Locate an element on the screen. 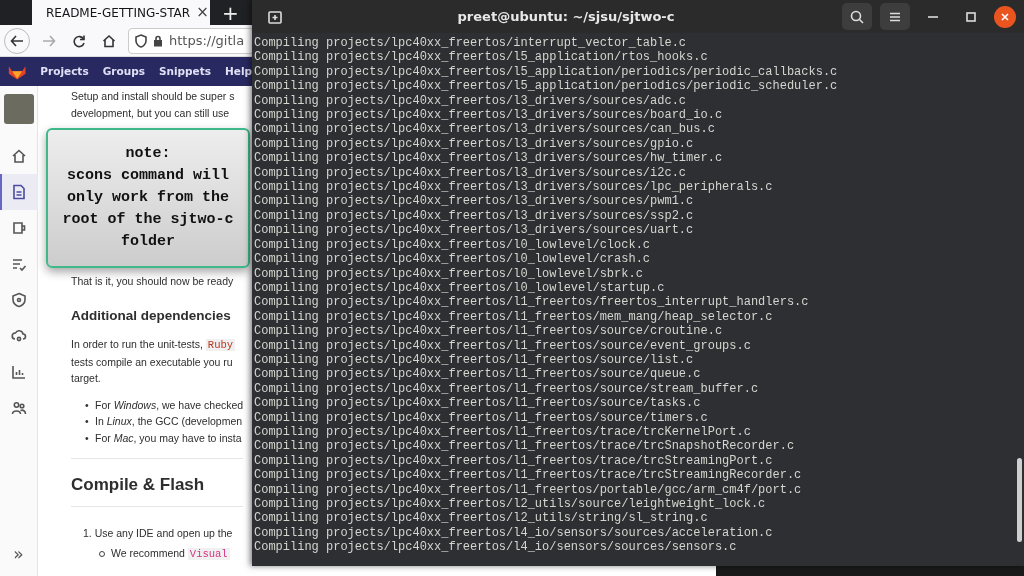  terminal-line: Compiling projects/lpc40xx_freertos/l1_freertos/source/event_groups.c is located at coordinates (503, 345).